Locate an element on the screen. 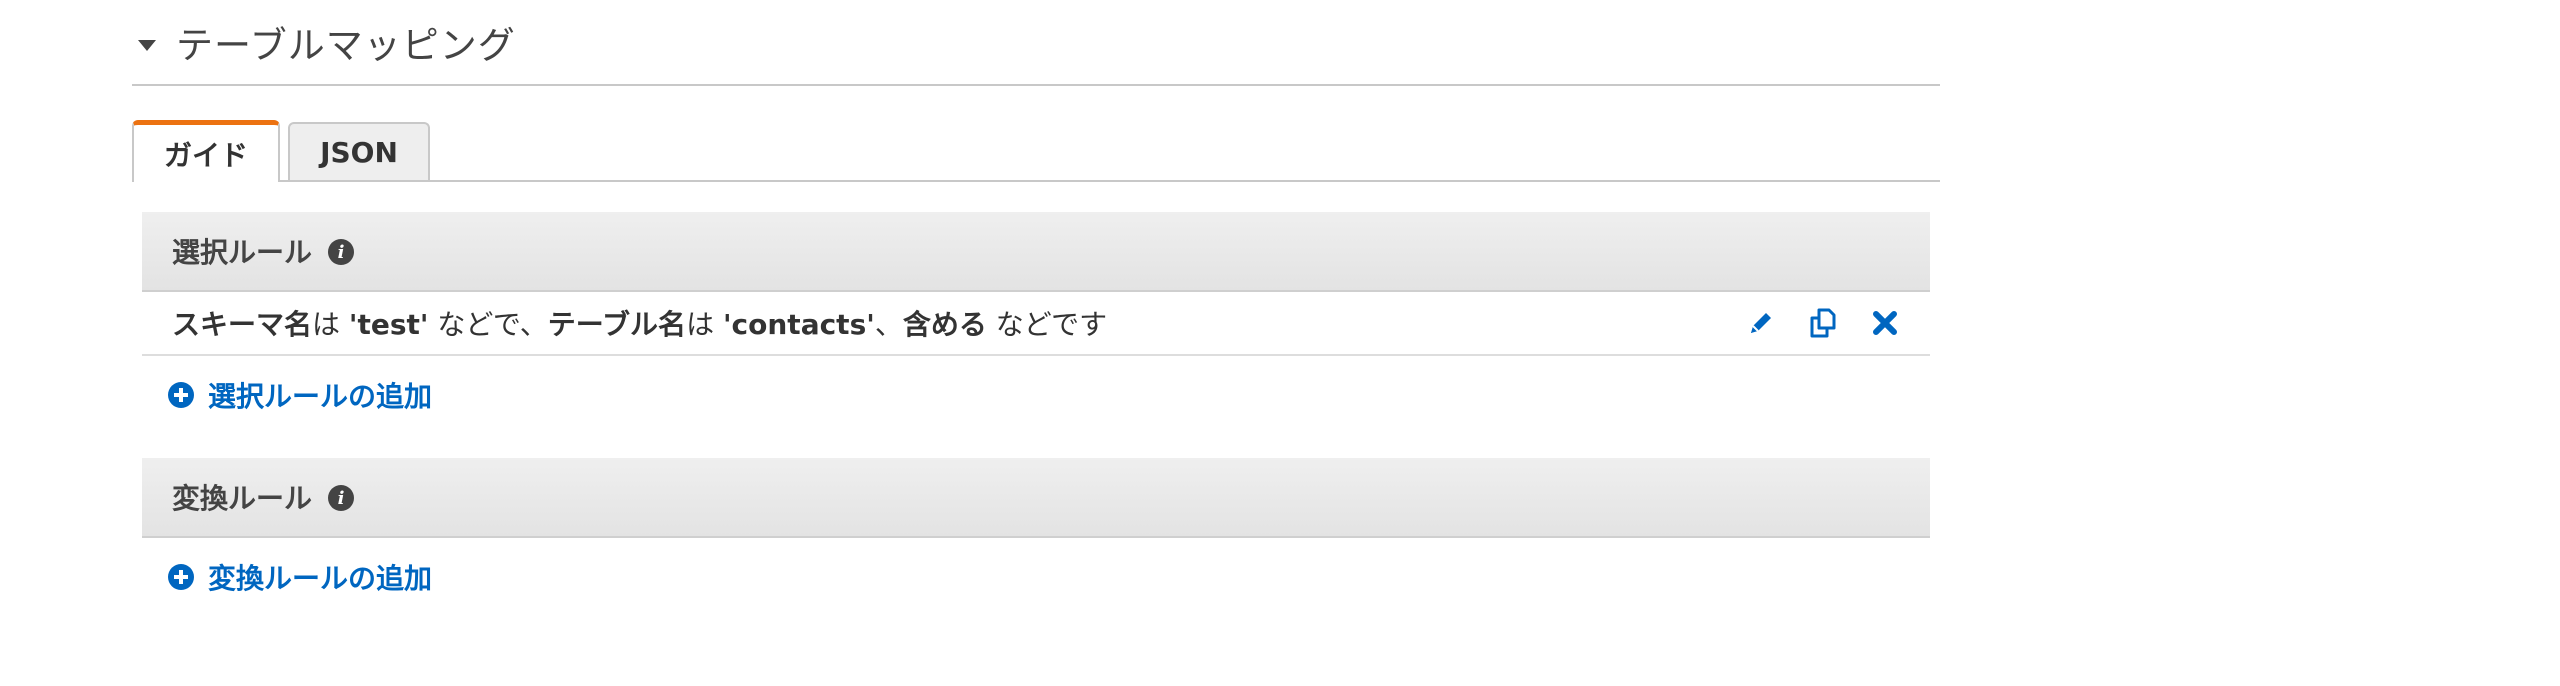  edit-icon is located at coordinates (1761, 323).